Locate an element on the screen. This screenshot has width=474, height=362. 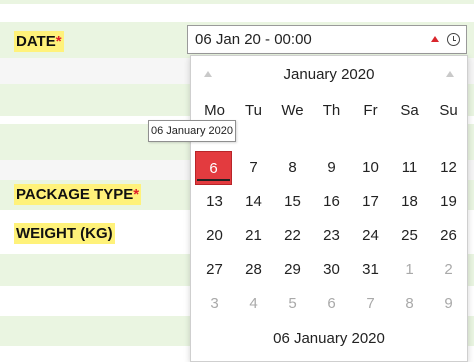
calendar-day: 15 is located at coordinates (292, 202).